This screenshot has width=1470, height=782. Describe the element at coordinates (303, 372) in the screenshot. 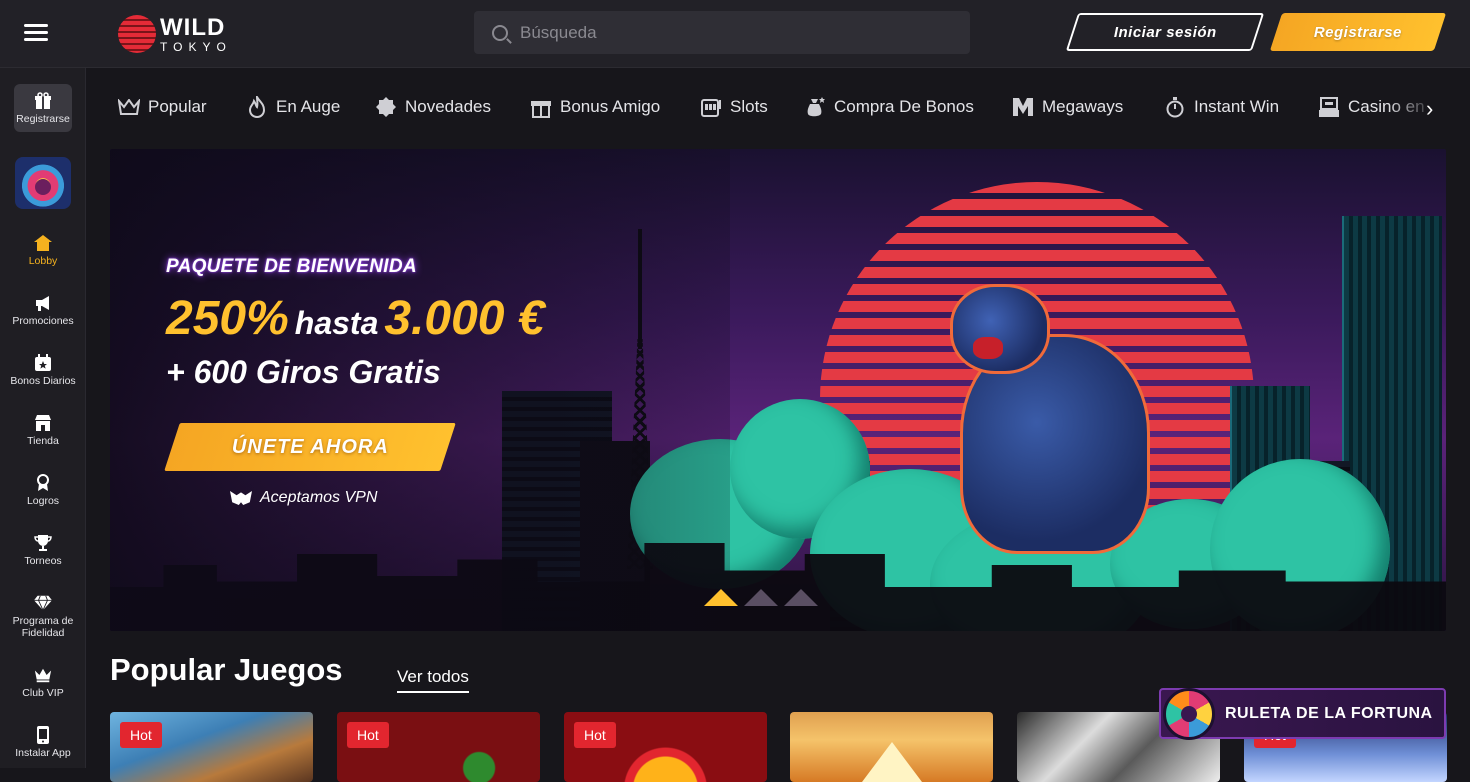

I see `hero-spins: + 600 Giros Gratis` at that location.